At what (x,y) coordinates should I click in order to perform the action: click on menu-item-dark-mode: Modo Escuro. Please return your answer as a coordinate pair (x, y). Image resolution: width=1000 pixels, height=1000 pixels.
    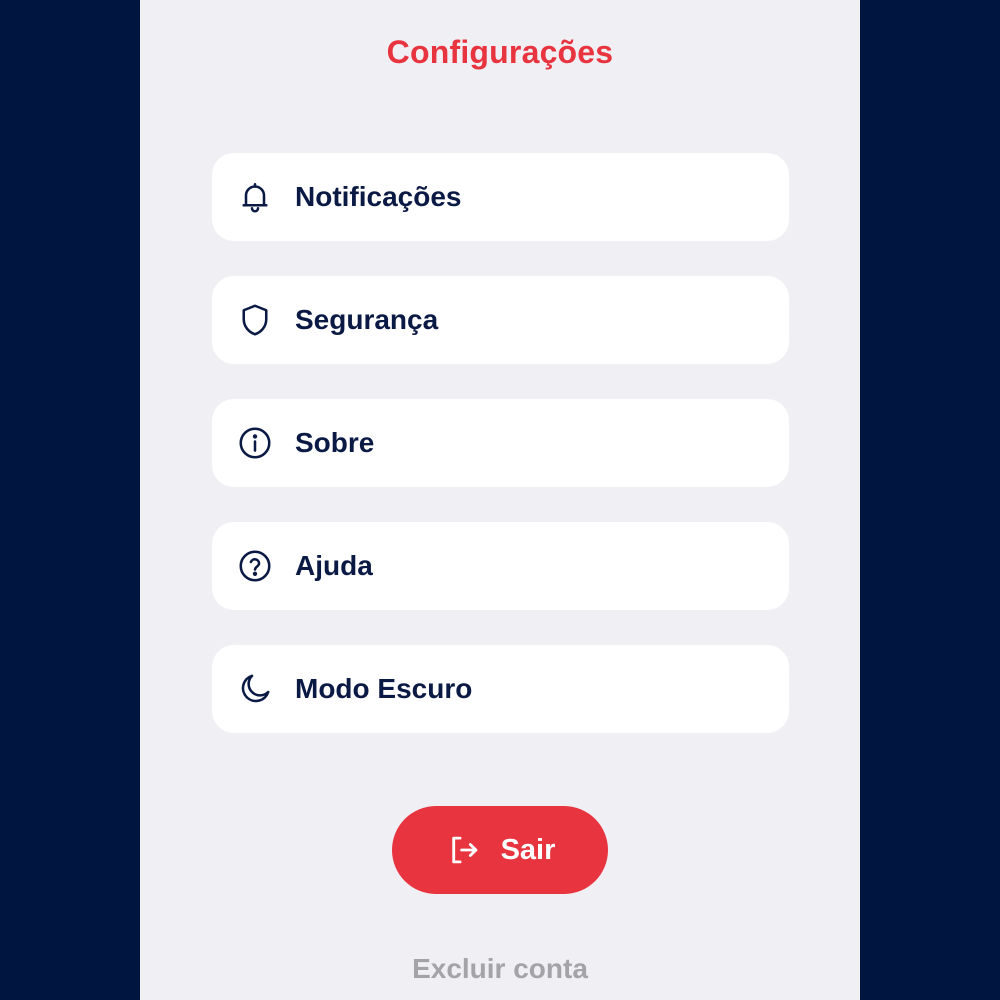
    Looking at the image, I should click on (500, 689).